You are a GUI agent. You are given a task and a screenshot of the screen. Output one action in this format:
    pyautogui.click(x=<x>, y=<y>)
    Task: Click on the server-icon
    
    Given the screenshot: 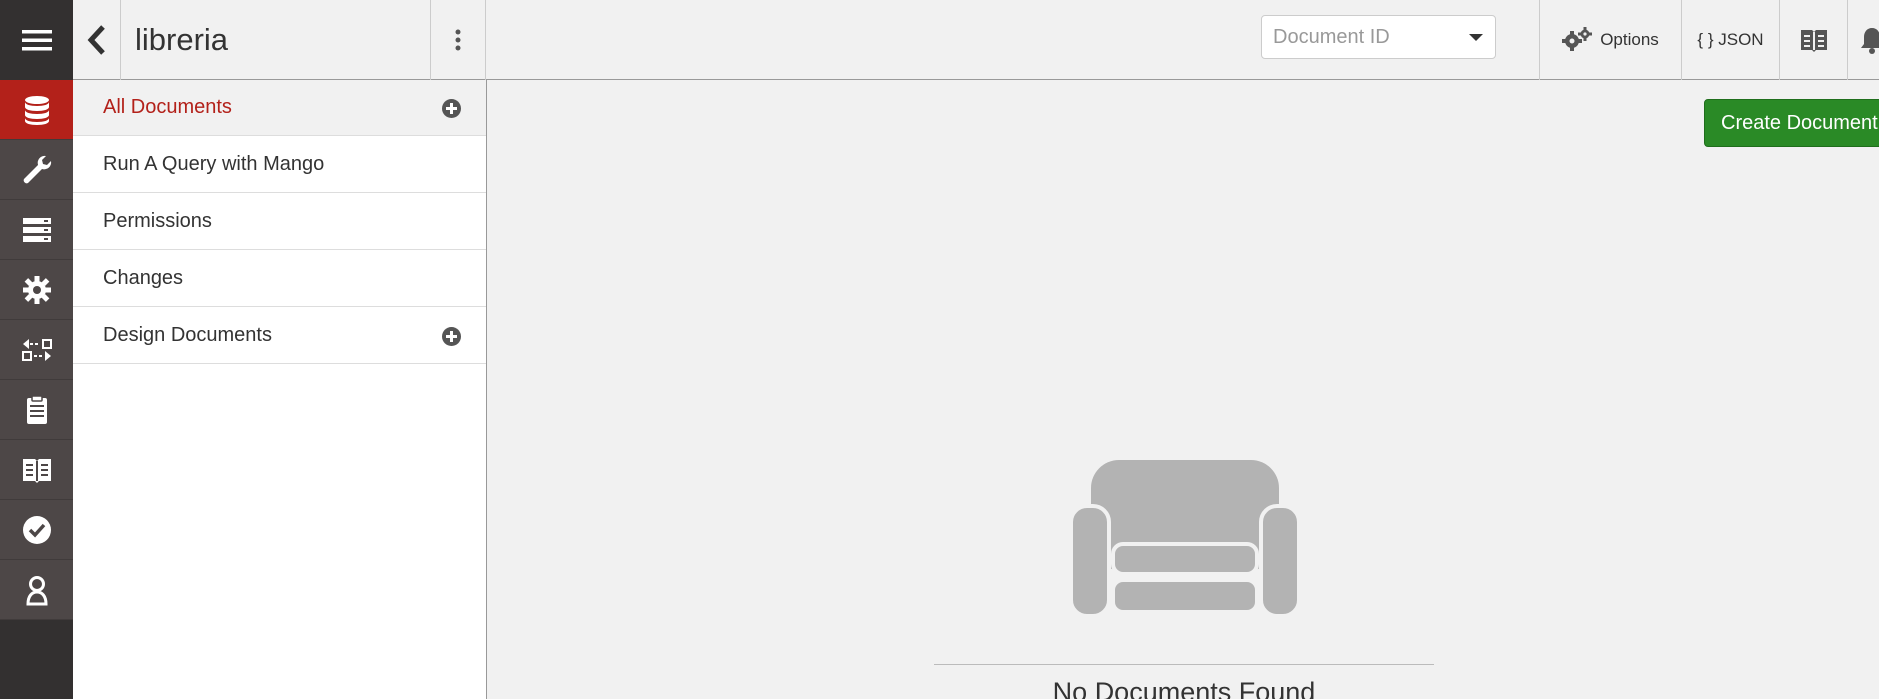 What is the action you would take?
    pyautogui.click(x=36, y=229)
    